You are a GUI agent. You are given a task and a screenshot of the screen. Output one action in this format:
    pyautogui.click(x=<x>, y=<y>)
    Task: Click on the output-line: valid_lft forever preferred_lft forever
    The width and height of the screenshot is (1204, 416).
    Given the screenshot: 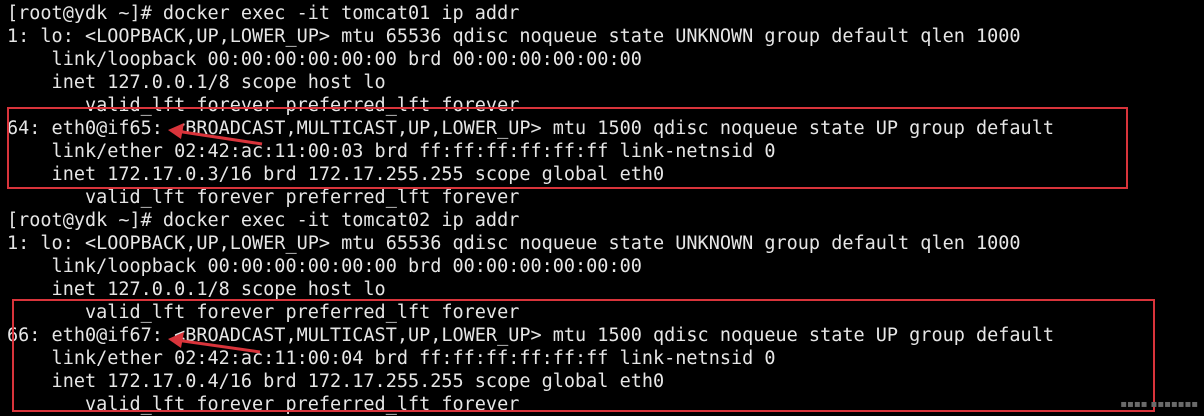 What is the action you would take?
    pyautogui.click(x=263, y=197)
    